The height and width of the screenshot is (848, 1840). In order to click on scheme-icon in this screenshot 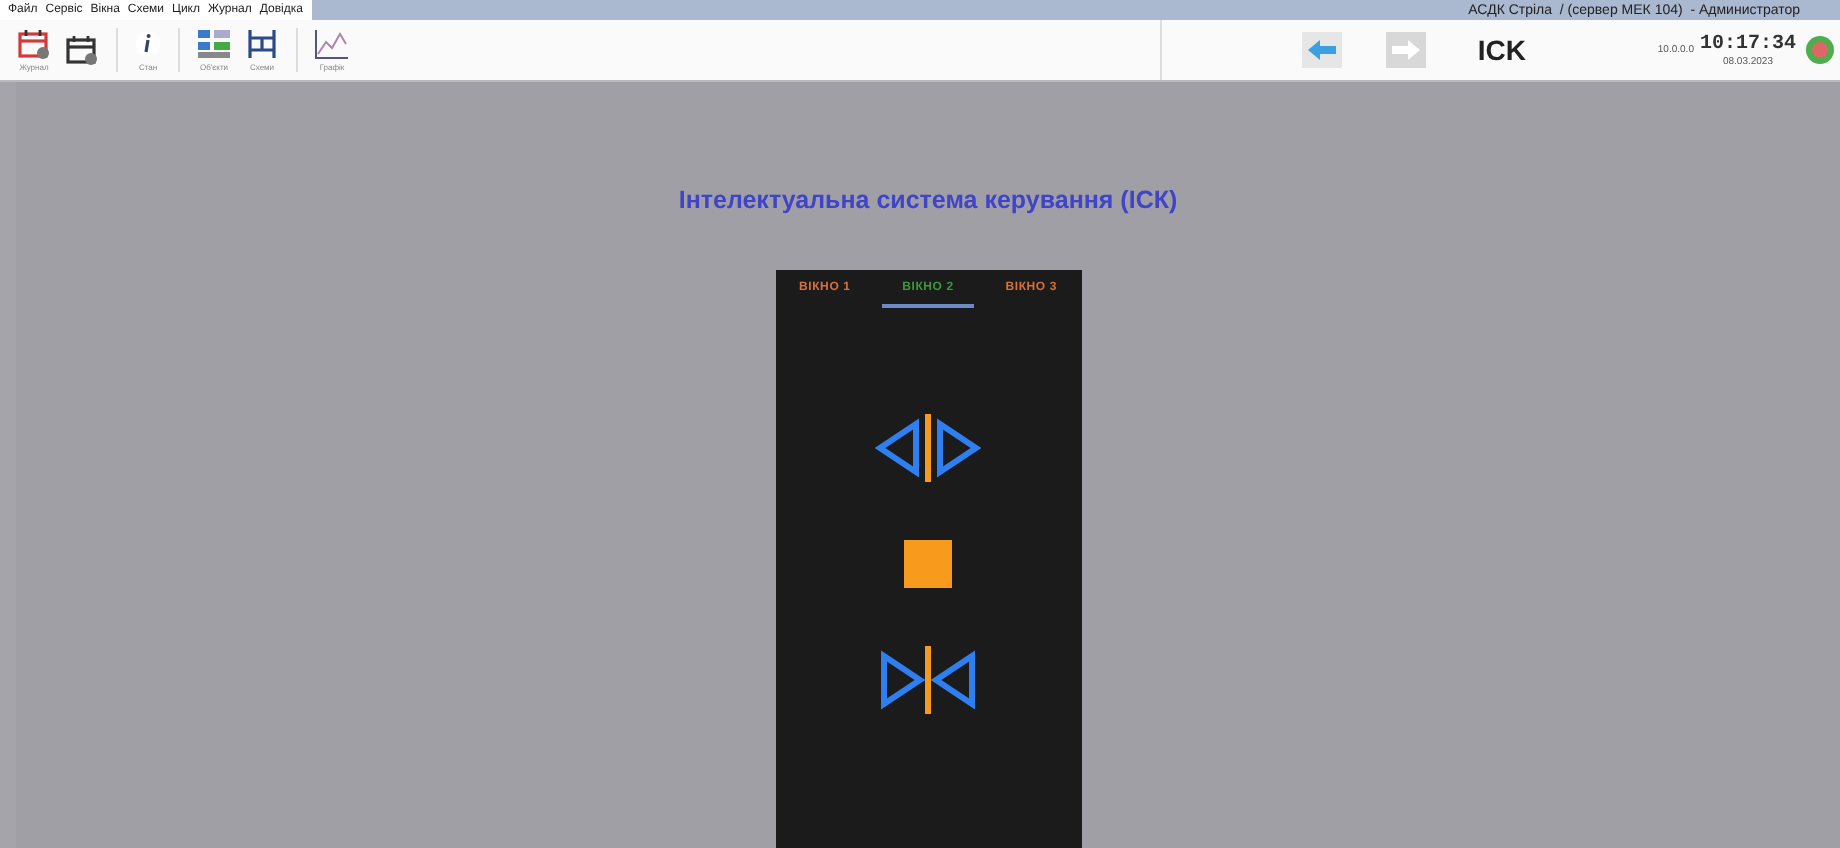, I will do `click(262, 44)`.